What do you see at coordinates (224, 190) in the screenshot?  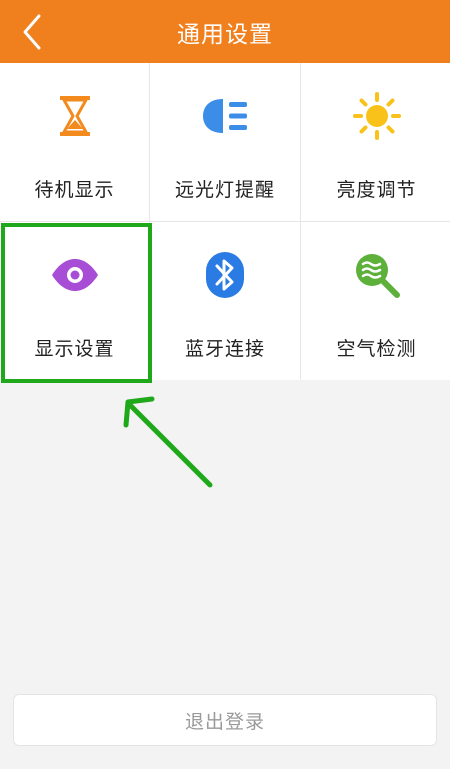 I see `tile-label: 远光灯提醒` at bounding box center [224, 190].